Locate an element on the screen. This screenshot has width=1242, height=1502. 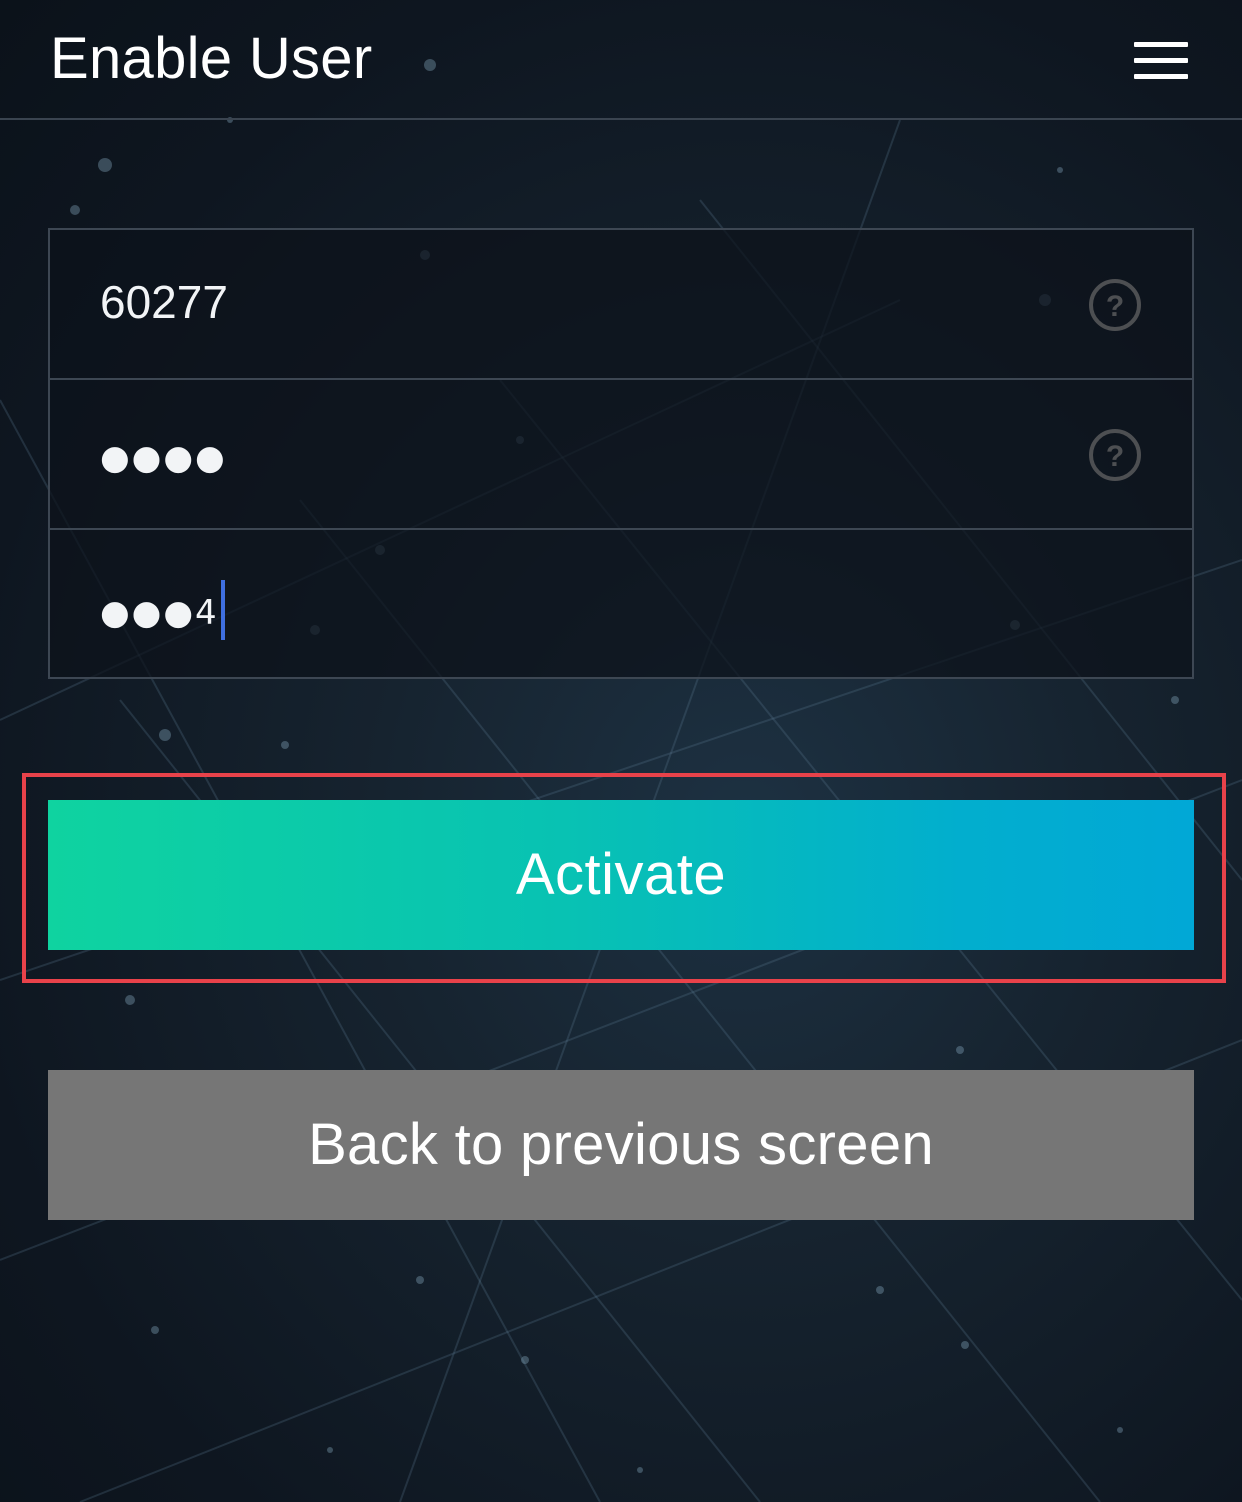
confirm-password-text: ●●●4 is located at coordinates (159, 613).